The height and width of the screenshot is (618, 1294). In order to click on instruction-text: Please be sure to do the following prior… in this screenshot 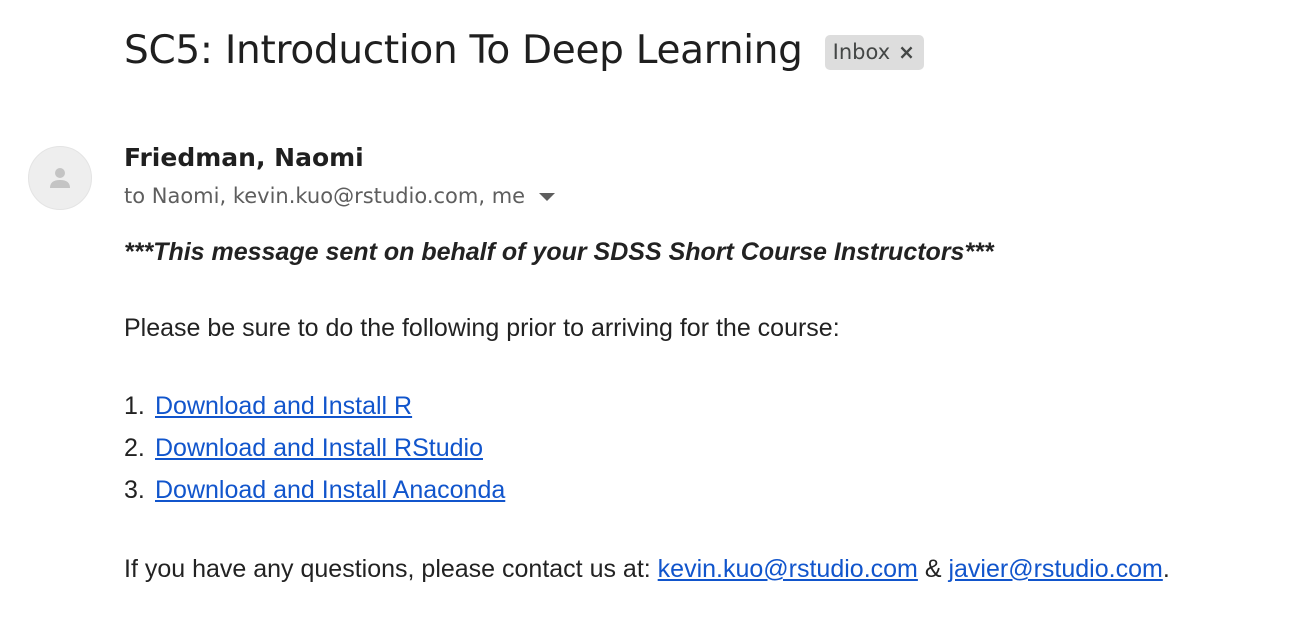, I will do `click(482, 328)`.